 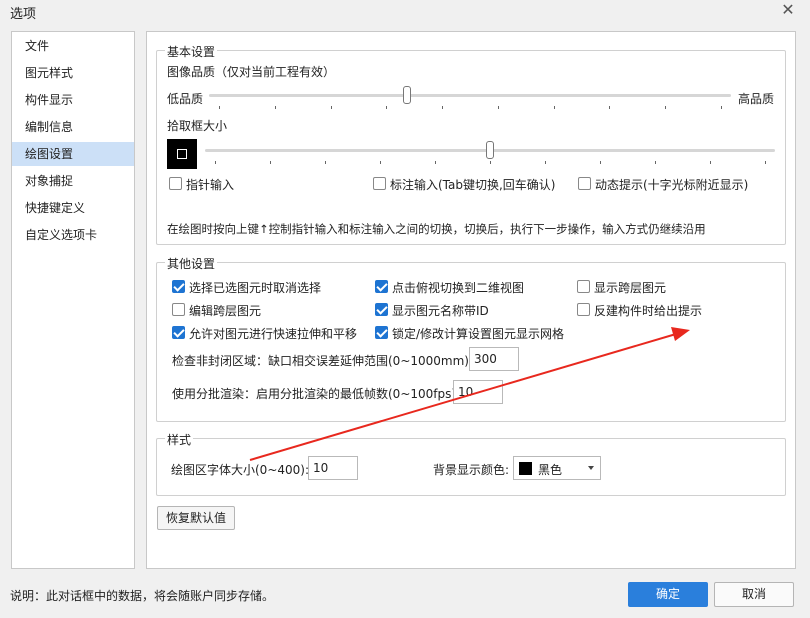 What do you see at coordinates (73, 181) in the screenshot?
I see `nav-item-object-snap: 对象捕捉` at bounding box center [73, 181].